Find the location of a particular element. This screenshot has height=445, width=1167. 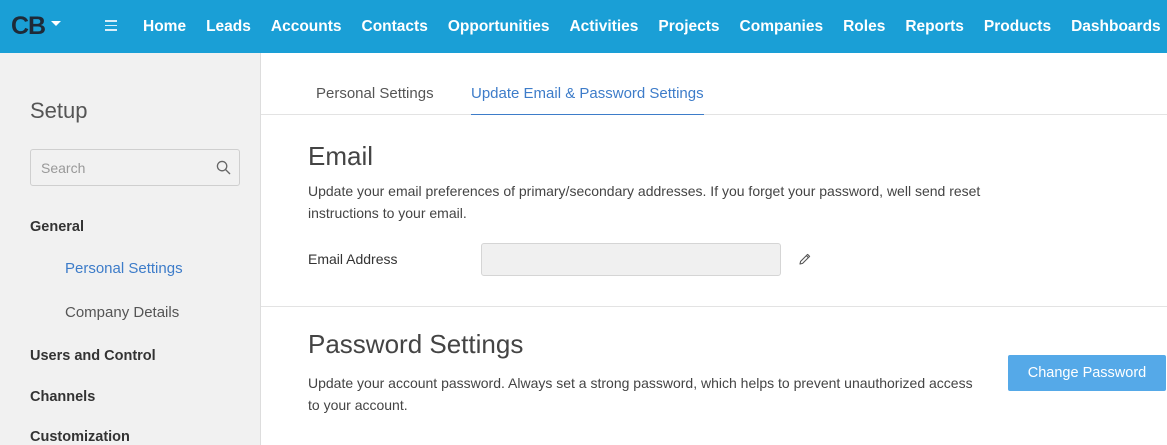

nav-home: Home is located at coordinates (164, 27).